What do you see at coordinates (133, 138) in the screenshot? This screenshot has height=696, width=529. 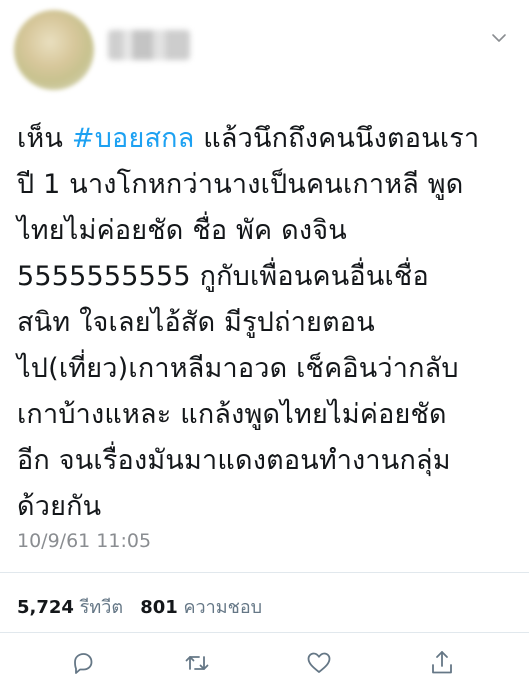 I see `hashtag-link: #บอยสกล` at bounding box center [133, 138].